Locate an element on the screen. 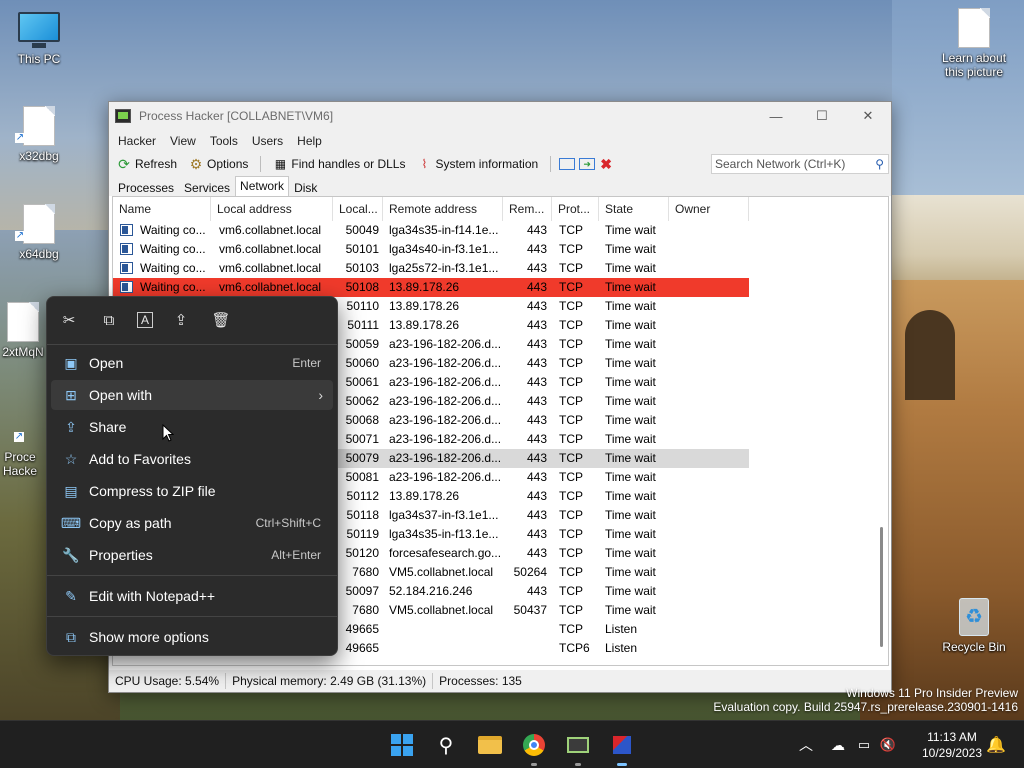 This screenshot has height=768, width=1024. system-information-button: ⌇ System information is located at coordinates (477, 164).